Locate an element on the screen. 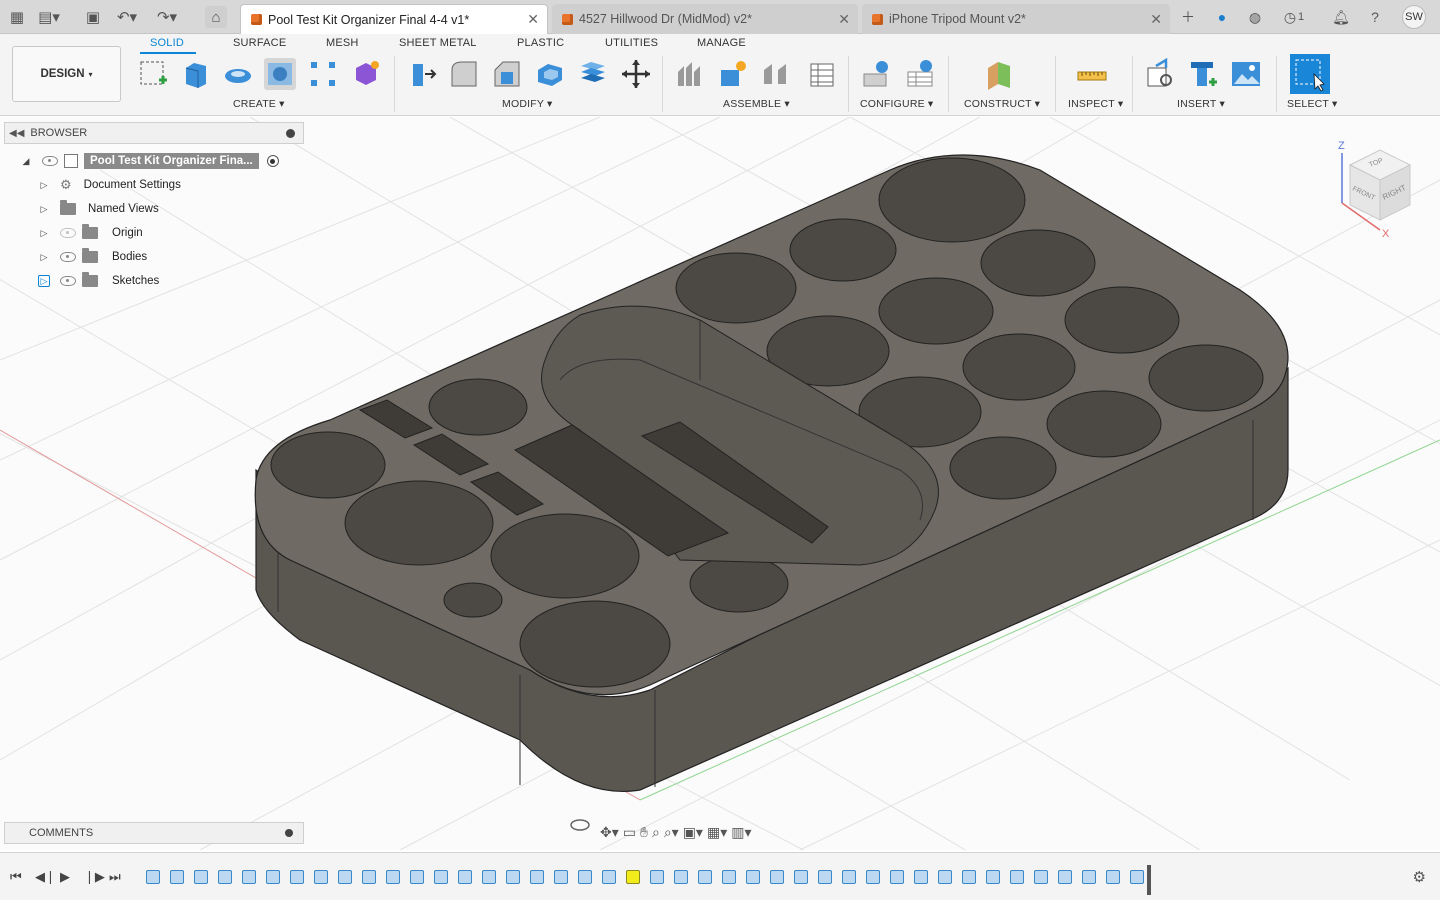 This screenshot has width=1440, height=900. tab-plastic: PLASTIC is located at coordinates (540, 43).